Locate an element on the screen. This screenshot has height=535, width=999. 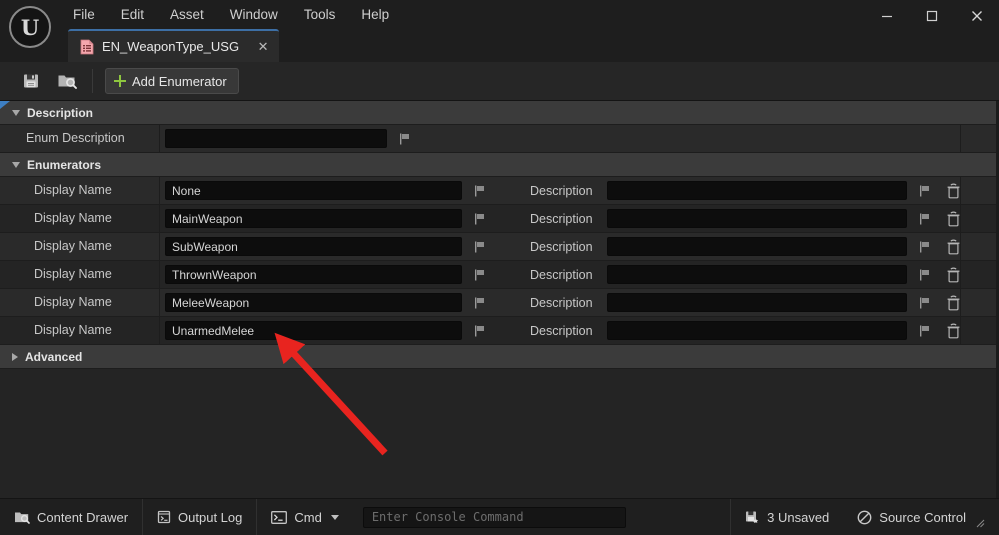
close-button is located at coordinates (976, 16).